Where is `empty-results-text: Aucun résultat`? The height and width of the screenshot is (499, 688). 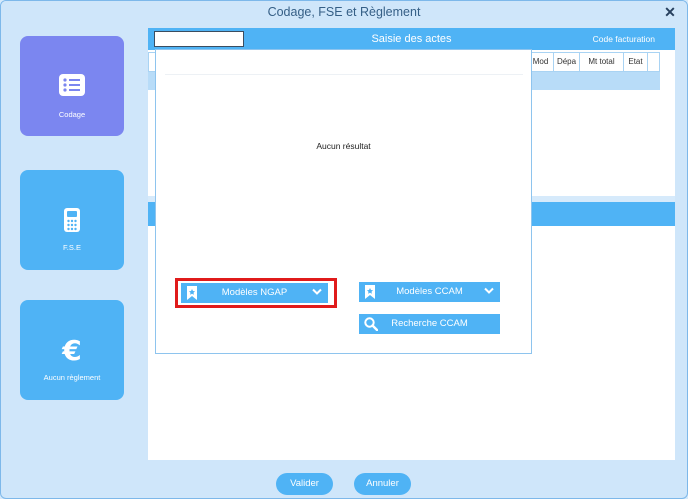
empty-results-text: Aucun résultat is located at coordinates (343, 146).